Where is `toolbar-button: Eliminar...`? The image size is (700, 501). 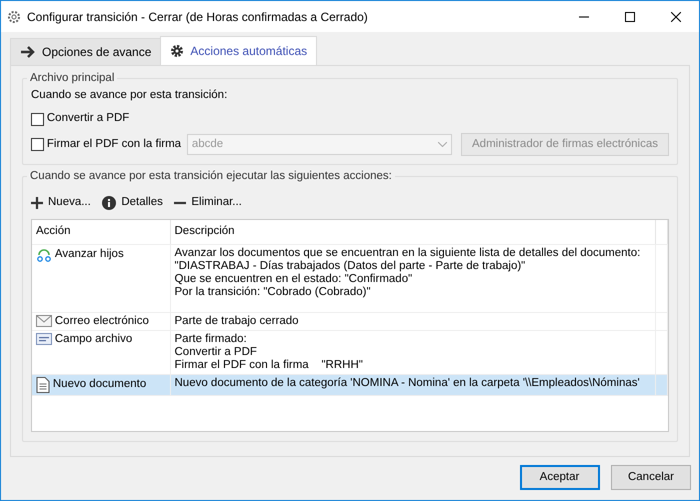
toolbar-button: Eliminar... is located at coordinates (208, 203).